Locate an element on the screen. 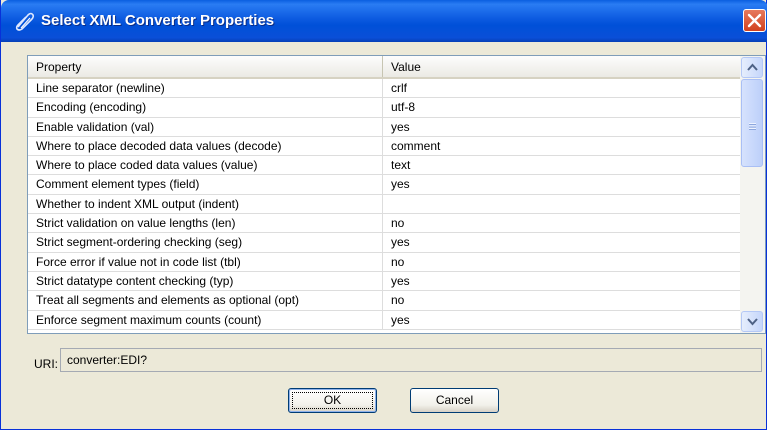 This screenshot has height=430, width=767. property-cell: Where to place coded data values (value) is located at coordinates (205, 165).